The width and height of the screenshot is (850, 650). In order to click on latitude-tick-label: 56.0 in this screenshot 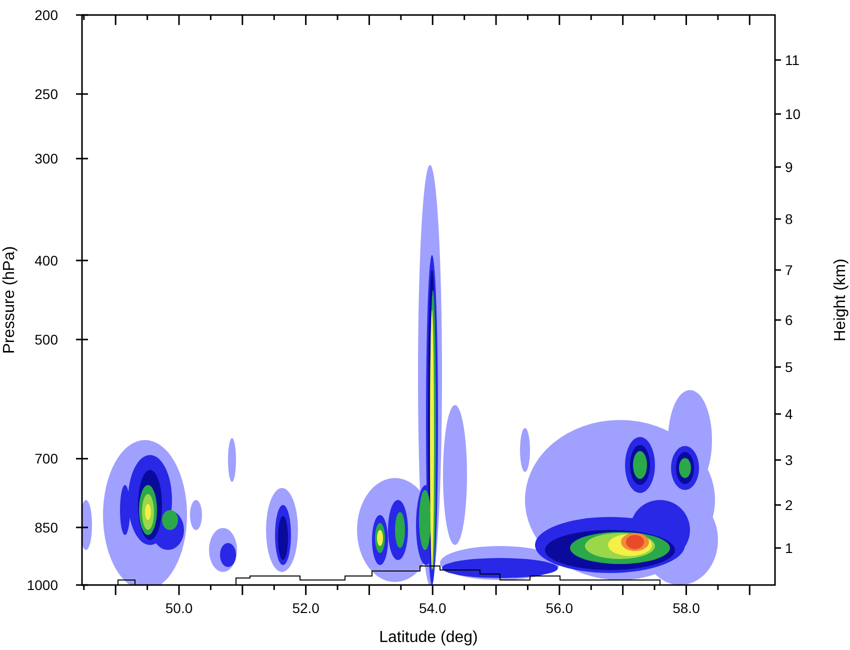, I will do `click(560, 608)`.